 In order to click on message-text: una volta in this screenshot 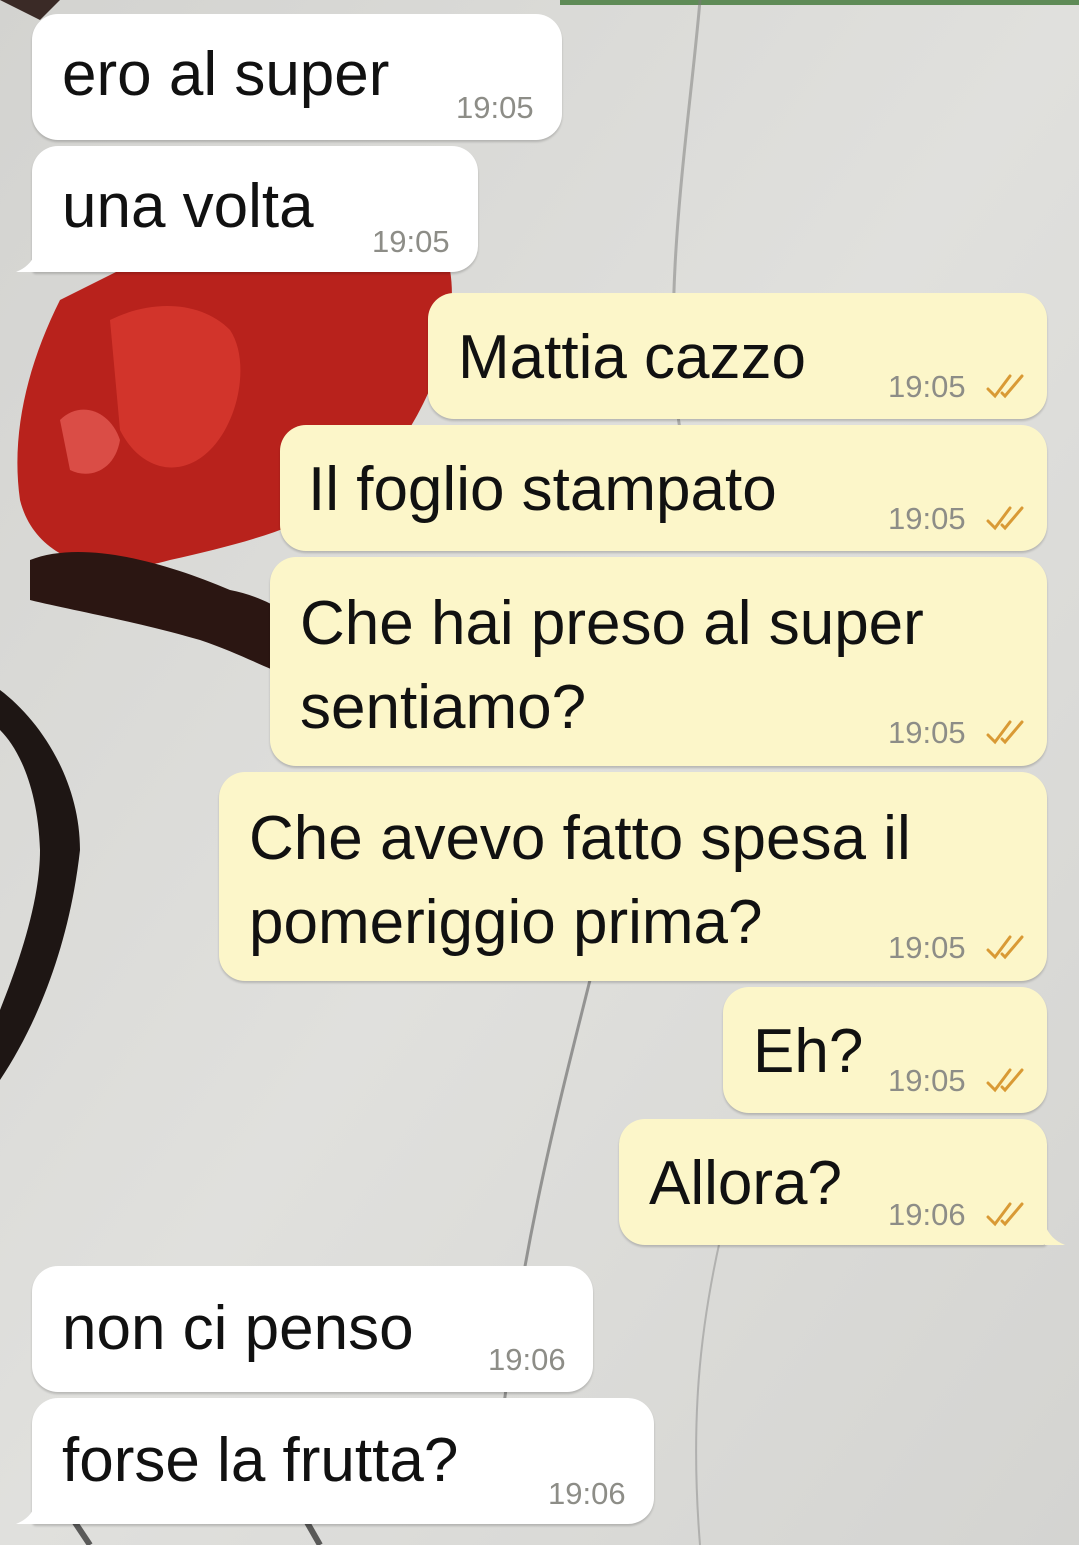, I will do `click(188, 206)`.